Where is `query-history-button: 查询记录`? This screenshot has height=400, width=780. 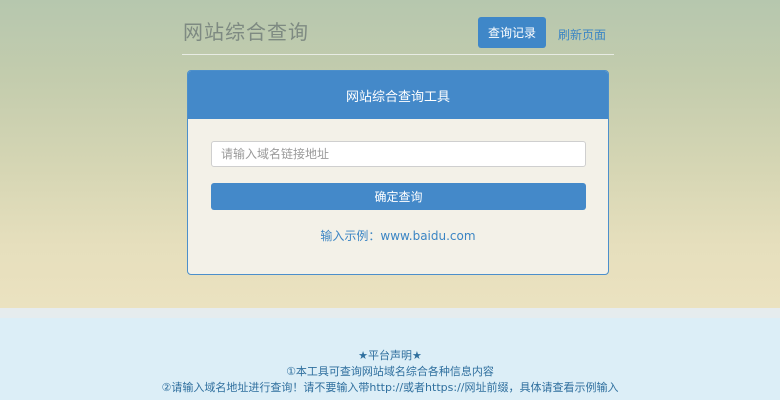 query-history-button: 查询记录 is located at coordinates (512, 32).